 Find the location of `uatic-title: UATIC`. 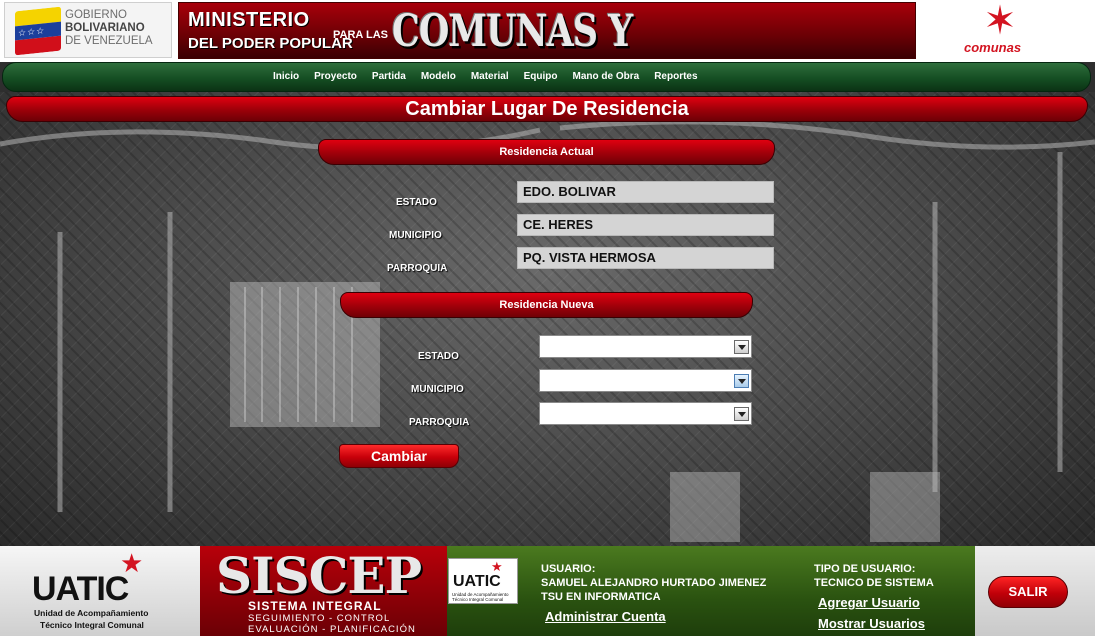

uatic-title: UATIC is located at coordinates (80, 589).